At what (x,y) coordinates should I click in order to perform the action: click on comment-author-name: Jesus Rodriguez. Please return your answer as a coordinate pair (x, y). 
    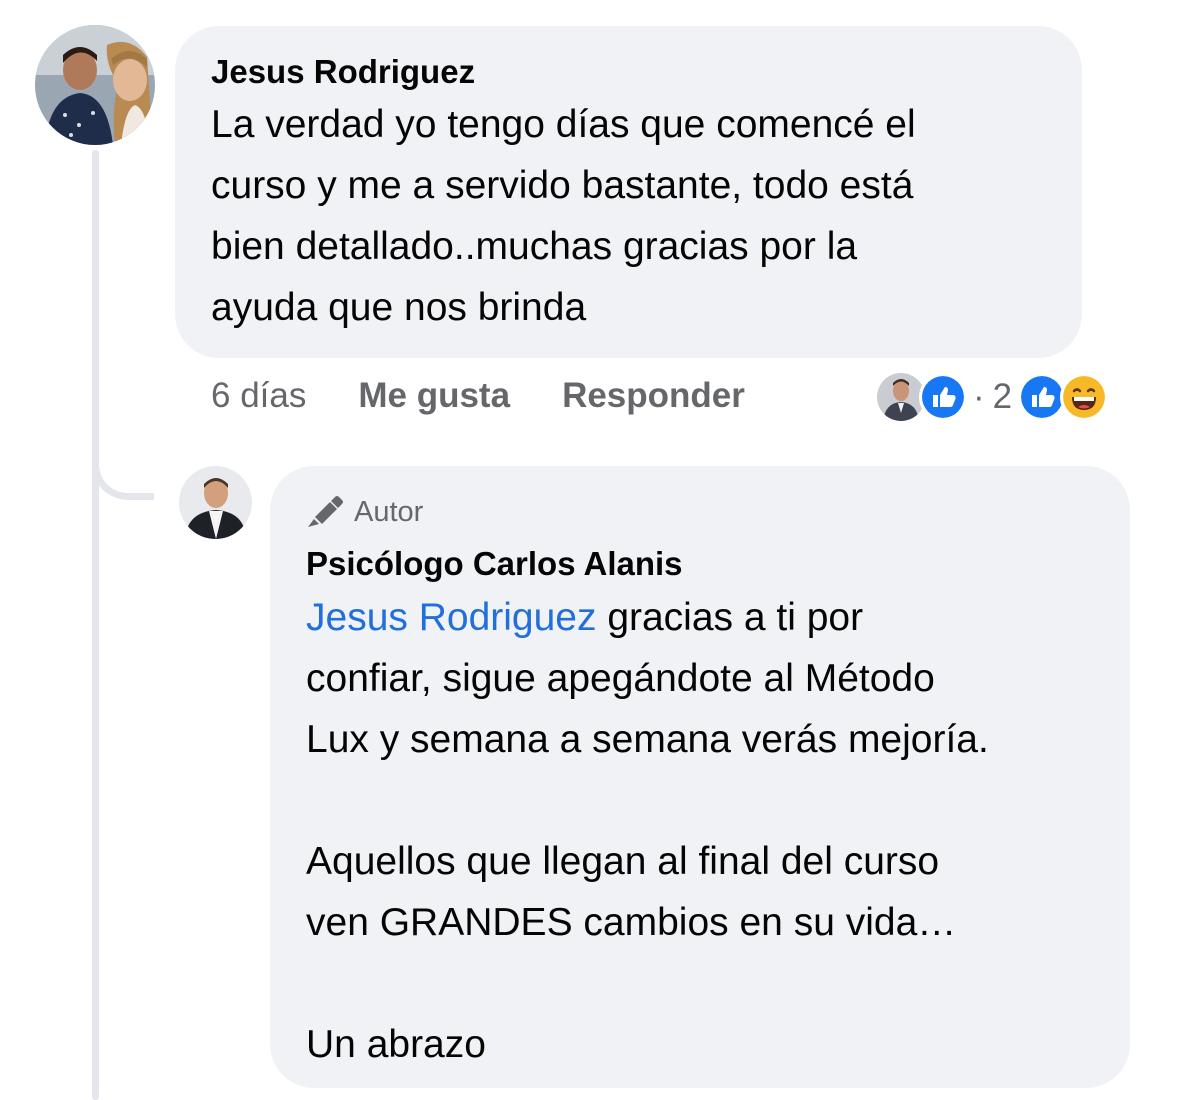
    Looking at the image, I should click on (628, 72).